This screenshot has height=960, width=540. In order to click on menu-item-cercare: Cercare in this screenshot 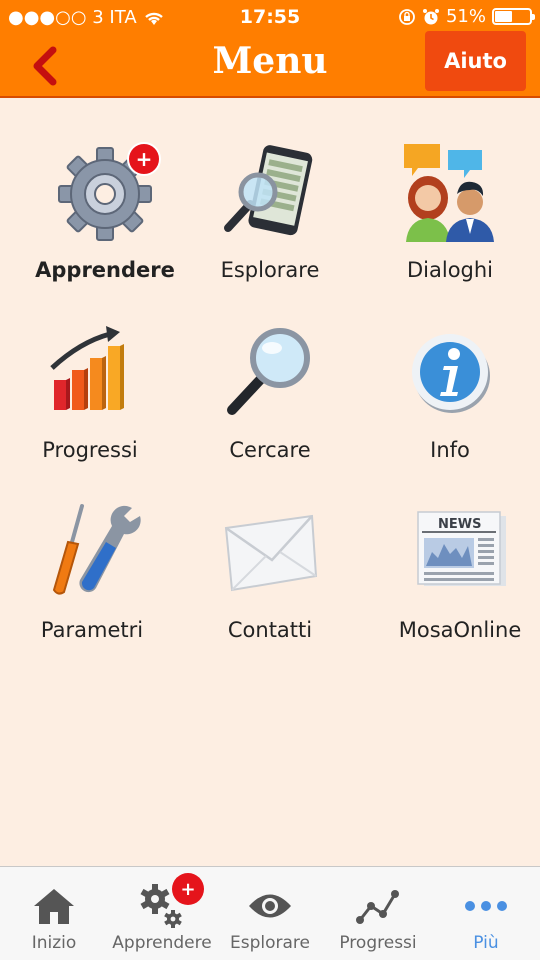, I will do `click(270, 400)`.